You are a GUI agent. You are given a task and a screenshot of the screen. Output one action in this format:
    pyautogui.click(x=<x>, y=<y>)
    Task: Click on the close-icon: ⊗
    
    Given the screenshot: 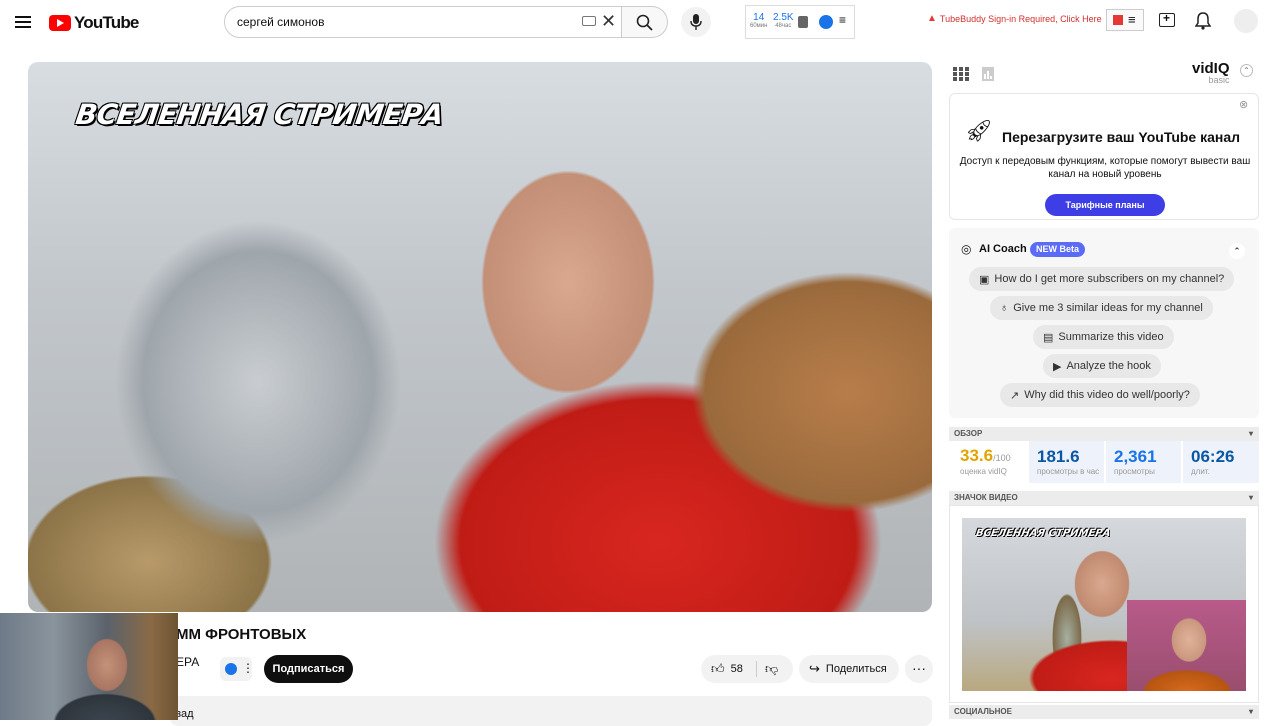 What is the action you would take?
    pyautogui.click(x=1243, y=104)
    